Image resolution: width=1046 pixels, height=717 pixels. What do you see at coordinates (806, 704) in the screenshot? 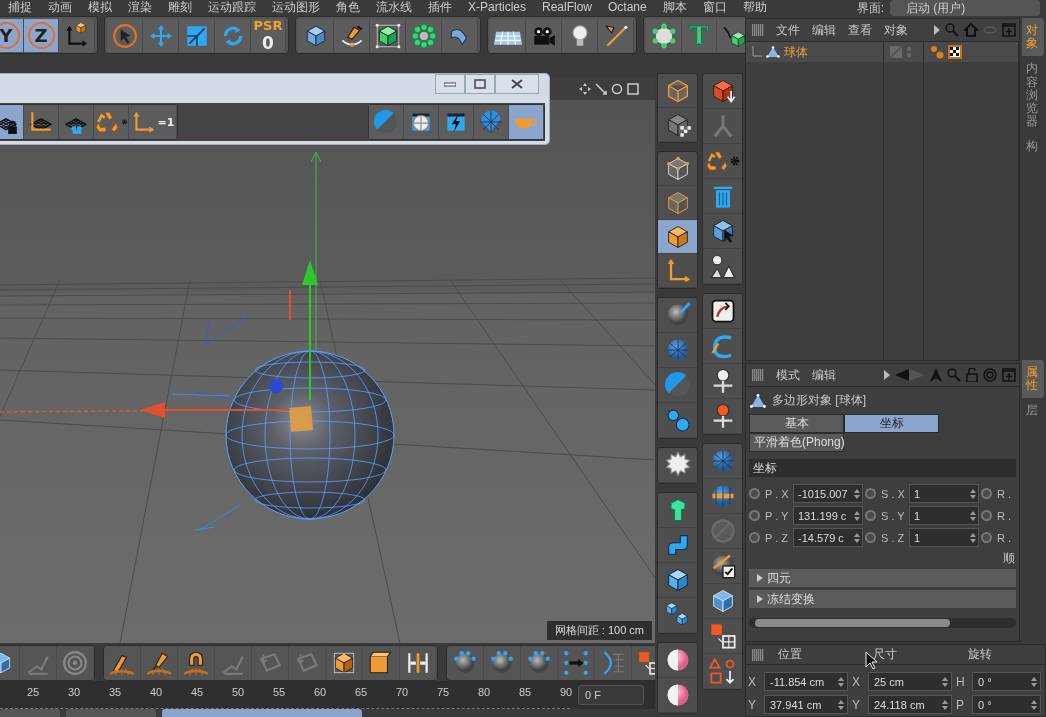
I see `number-field: 37.941 cm` at bounding box center [806, 704].